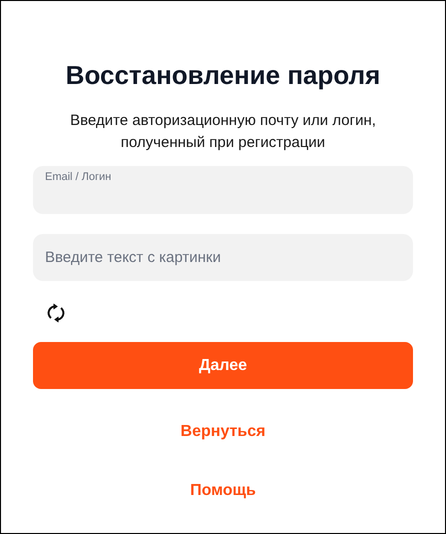 The image size is (446, 534). I want to click on back-link: Вернуться, so click(223, 432).